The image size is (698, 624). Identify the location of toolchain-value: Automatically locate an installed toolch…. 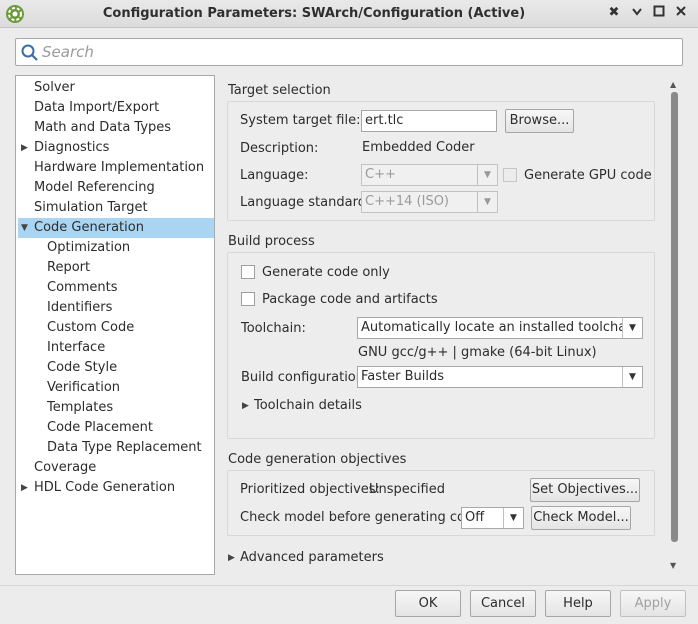
(500, 327).